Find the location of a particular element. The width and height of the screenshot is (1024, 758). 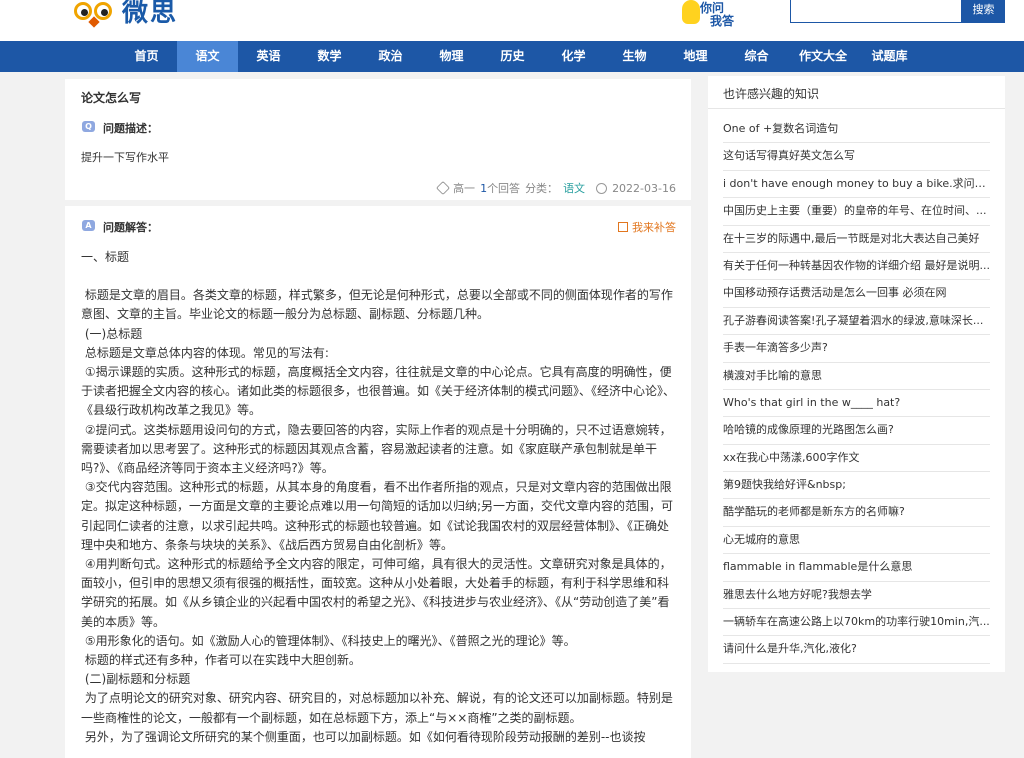

related-item-link: 第9题快我给好评&nbsp; is located at coordinates (856, 486).